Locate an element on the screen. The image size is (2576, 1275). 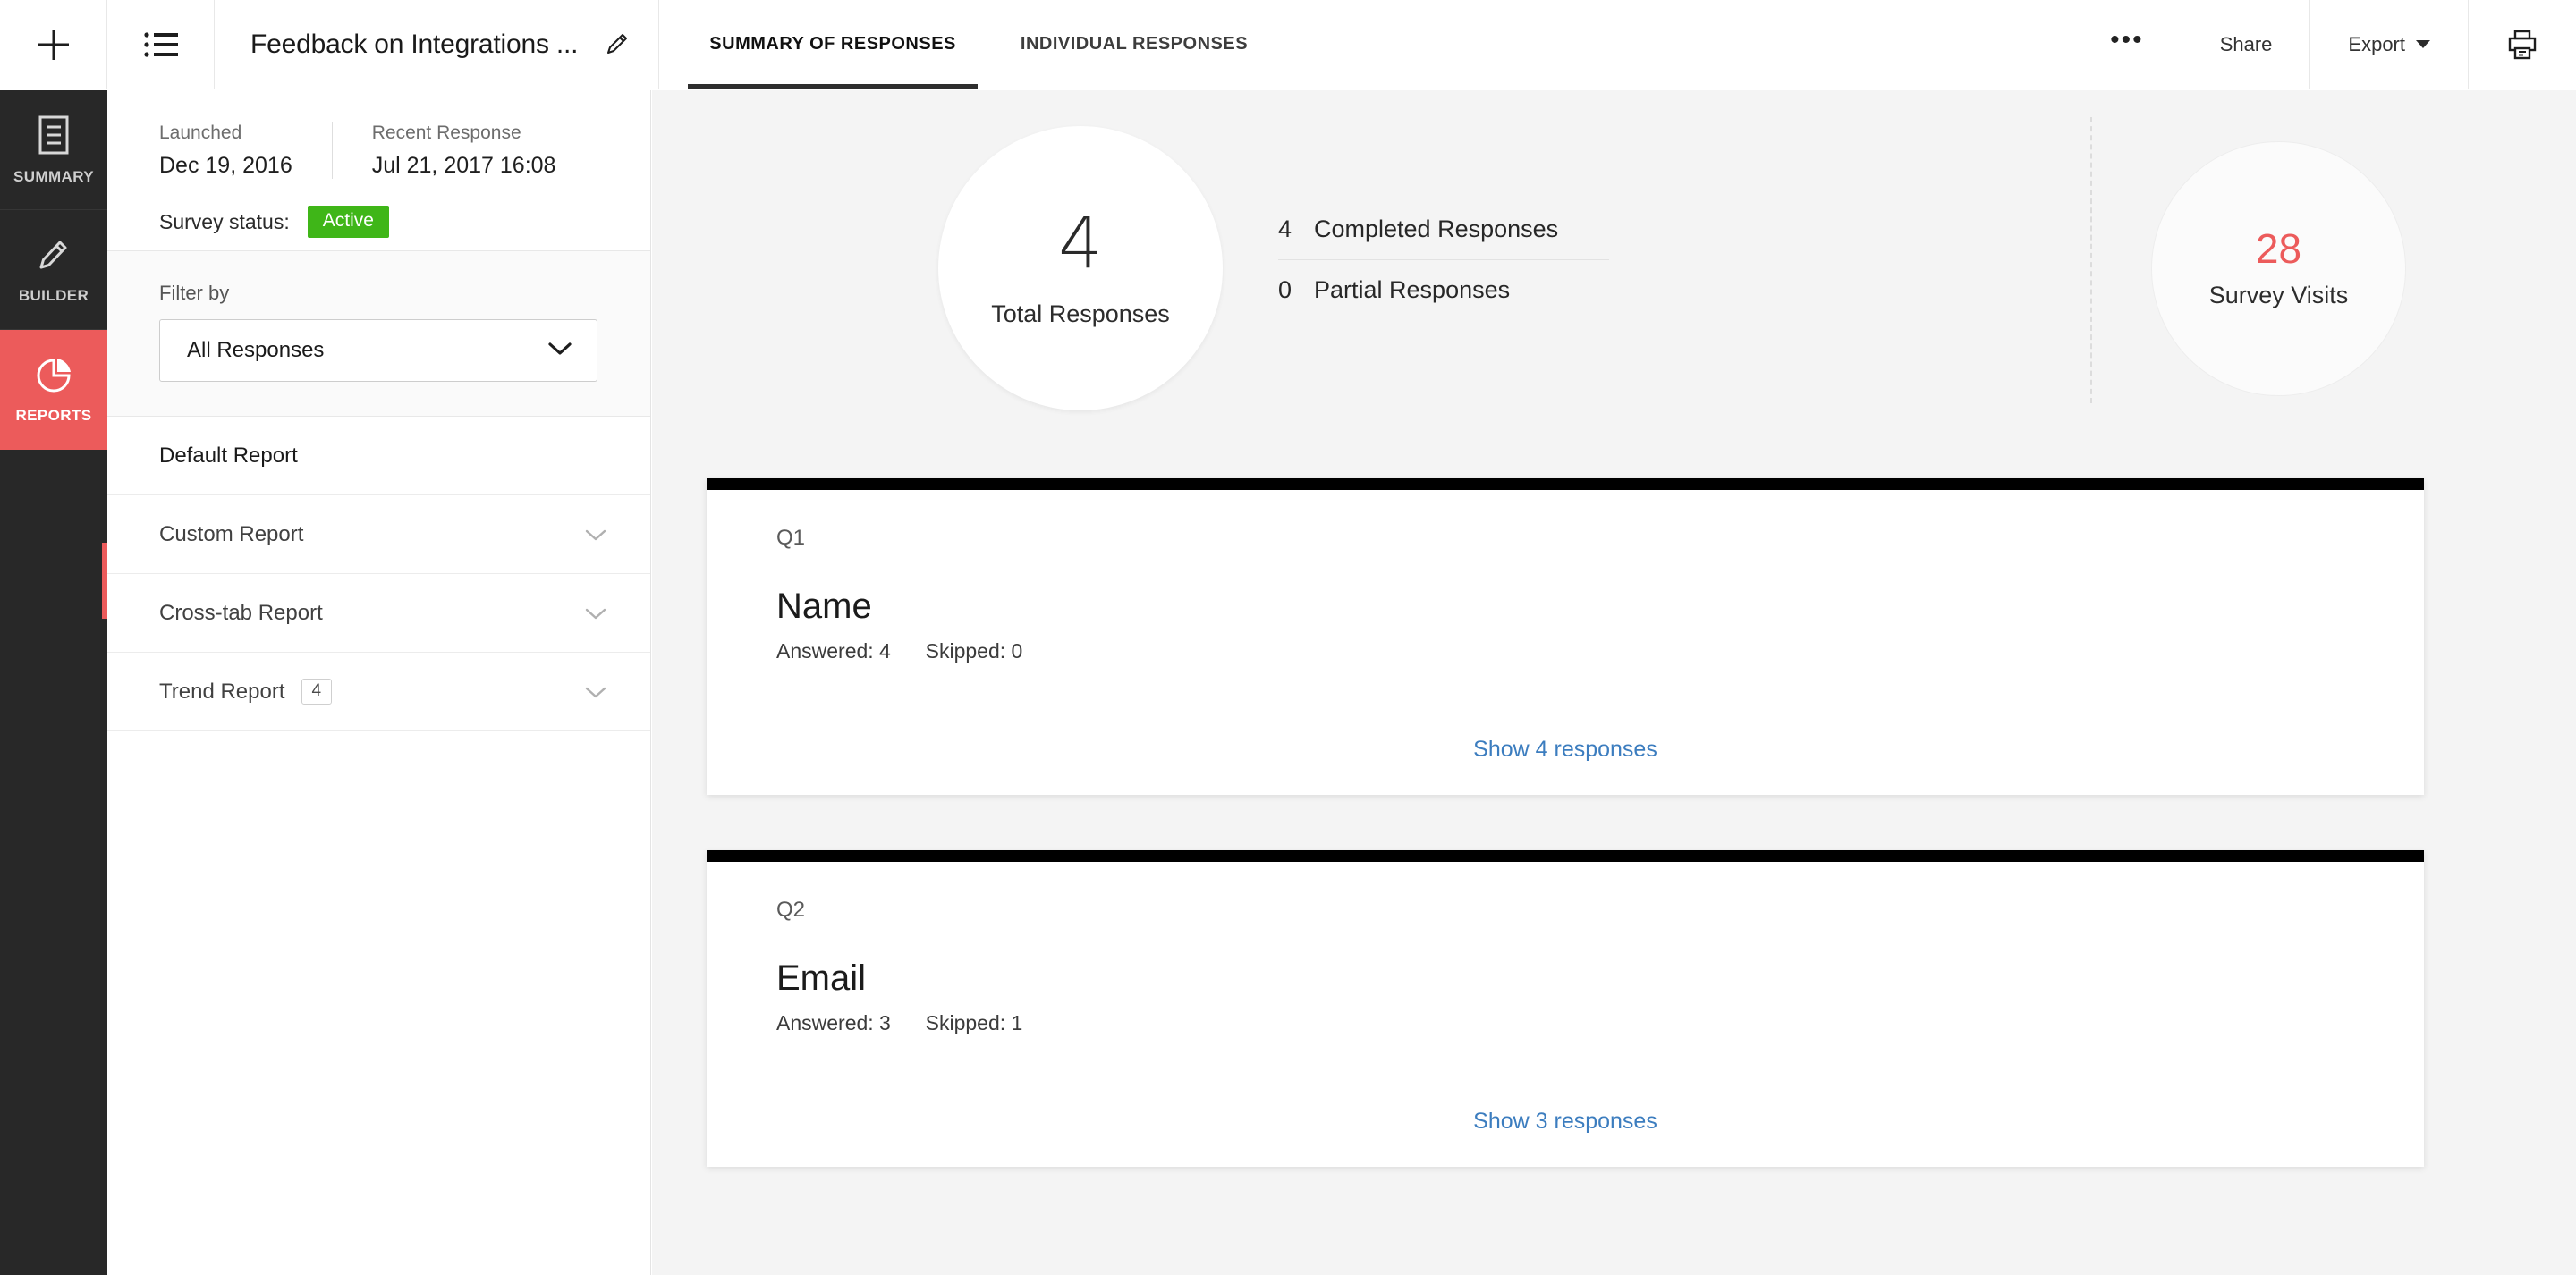
add-survey-button is located at coordinates (53, 44).